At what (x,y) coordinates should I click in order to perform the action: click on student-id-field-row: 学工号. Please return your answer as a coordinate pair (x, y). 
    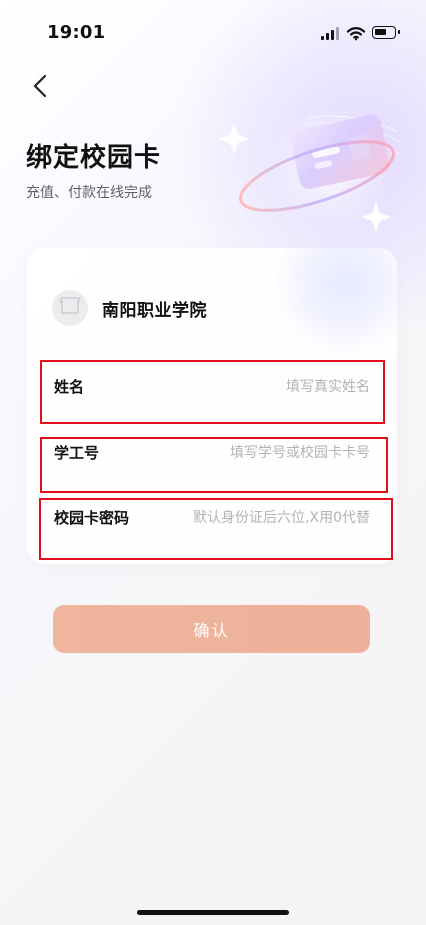
    Looking at the image, I should click on (212, 453).